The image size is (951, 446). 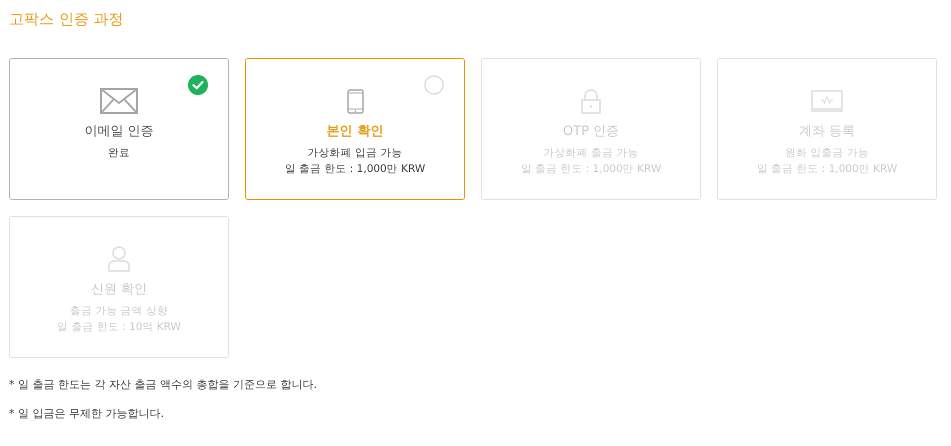 I want to click on step-description: 완료, so click(x=119, y=153).